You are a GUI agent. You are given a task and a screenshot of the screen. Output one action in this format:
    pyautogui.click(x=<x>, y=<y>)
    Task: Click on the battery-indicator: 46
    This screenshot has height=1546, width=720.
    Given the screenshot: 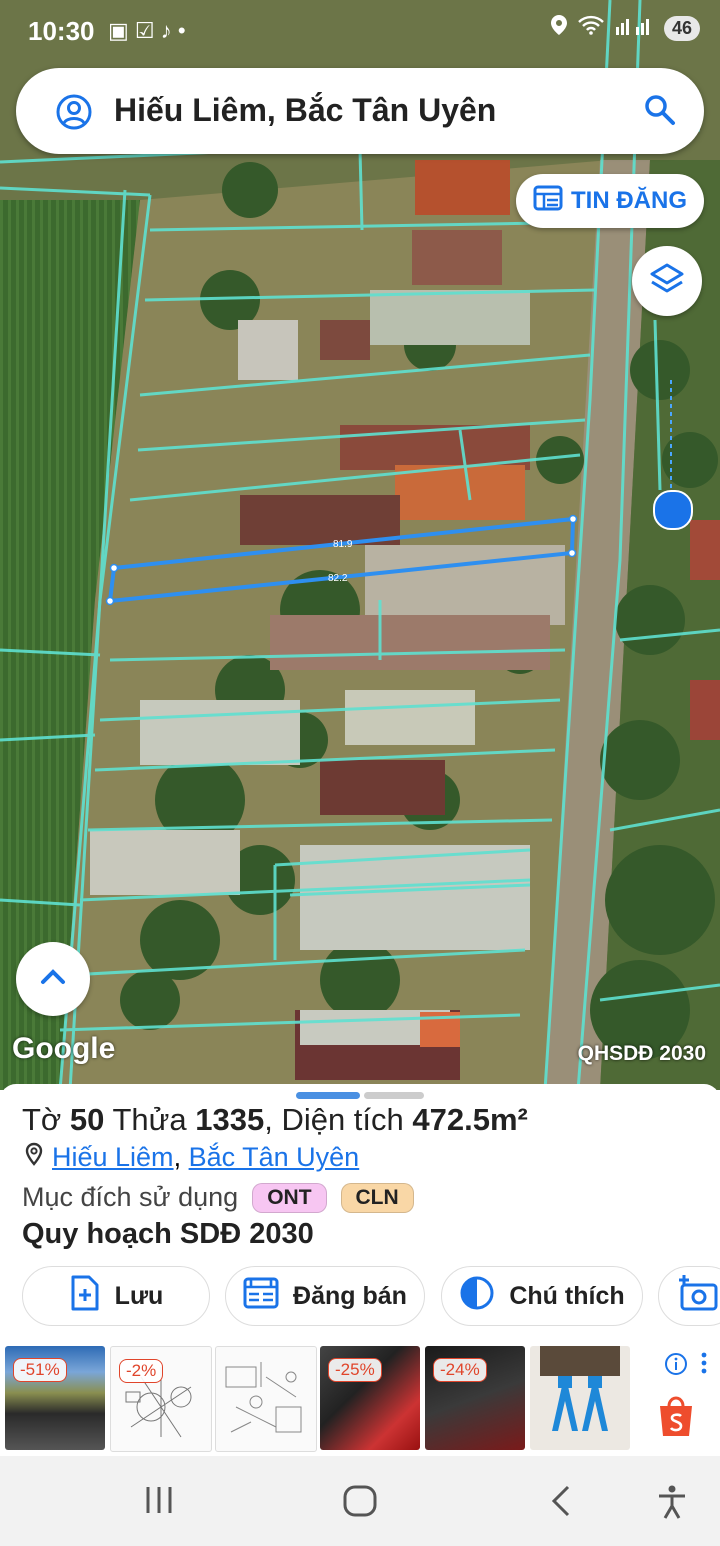 What is the action you would take?
    pyautogui.click(x=681, y=28)
    